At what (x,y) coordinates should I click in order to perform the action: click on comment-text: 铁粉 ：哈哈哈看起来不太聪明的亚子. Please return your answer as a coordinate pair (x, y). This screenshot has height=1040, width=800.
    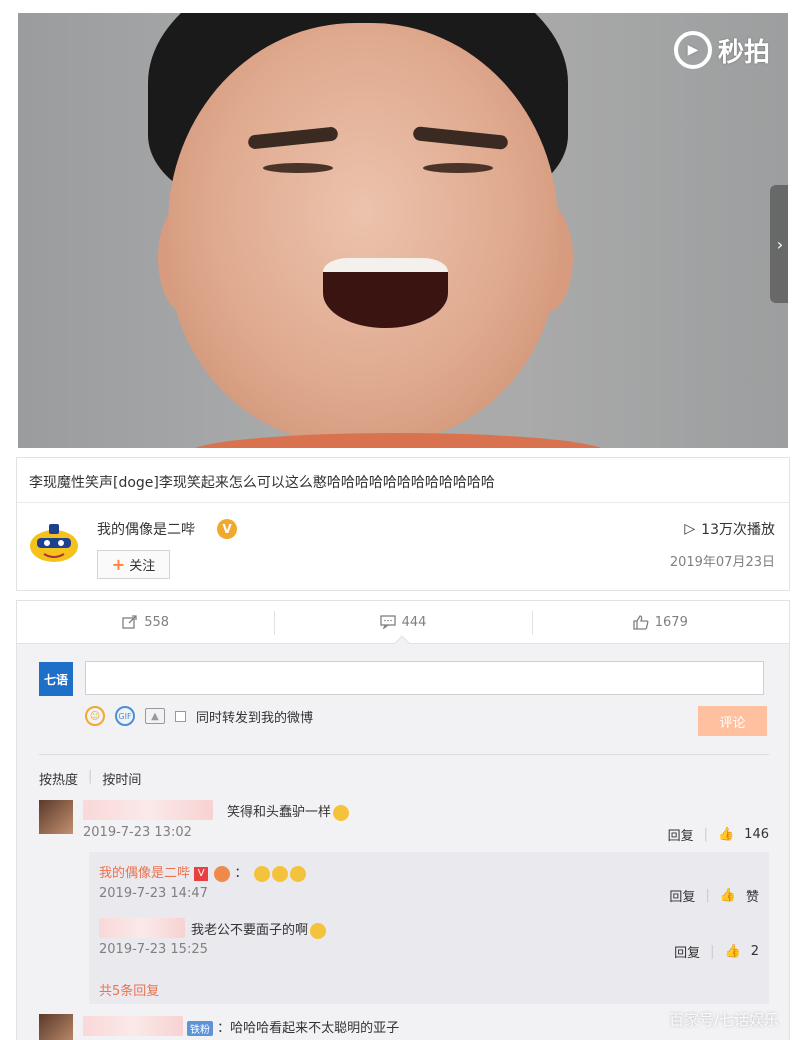
    Looking at the image, I should click on (293, 1026).